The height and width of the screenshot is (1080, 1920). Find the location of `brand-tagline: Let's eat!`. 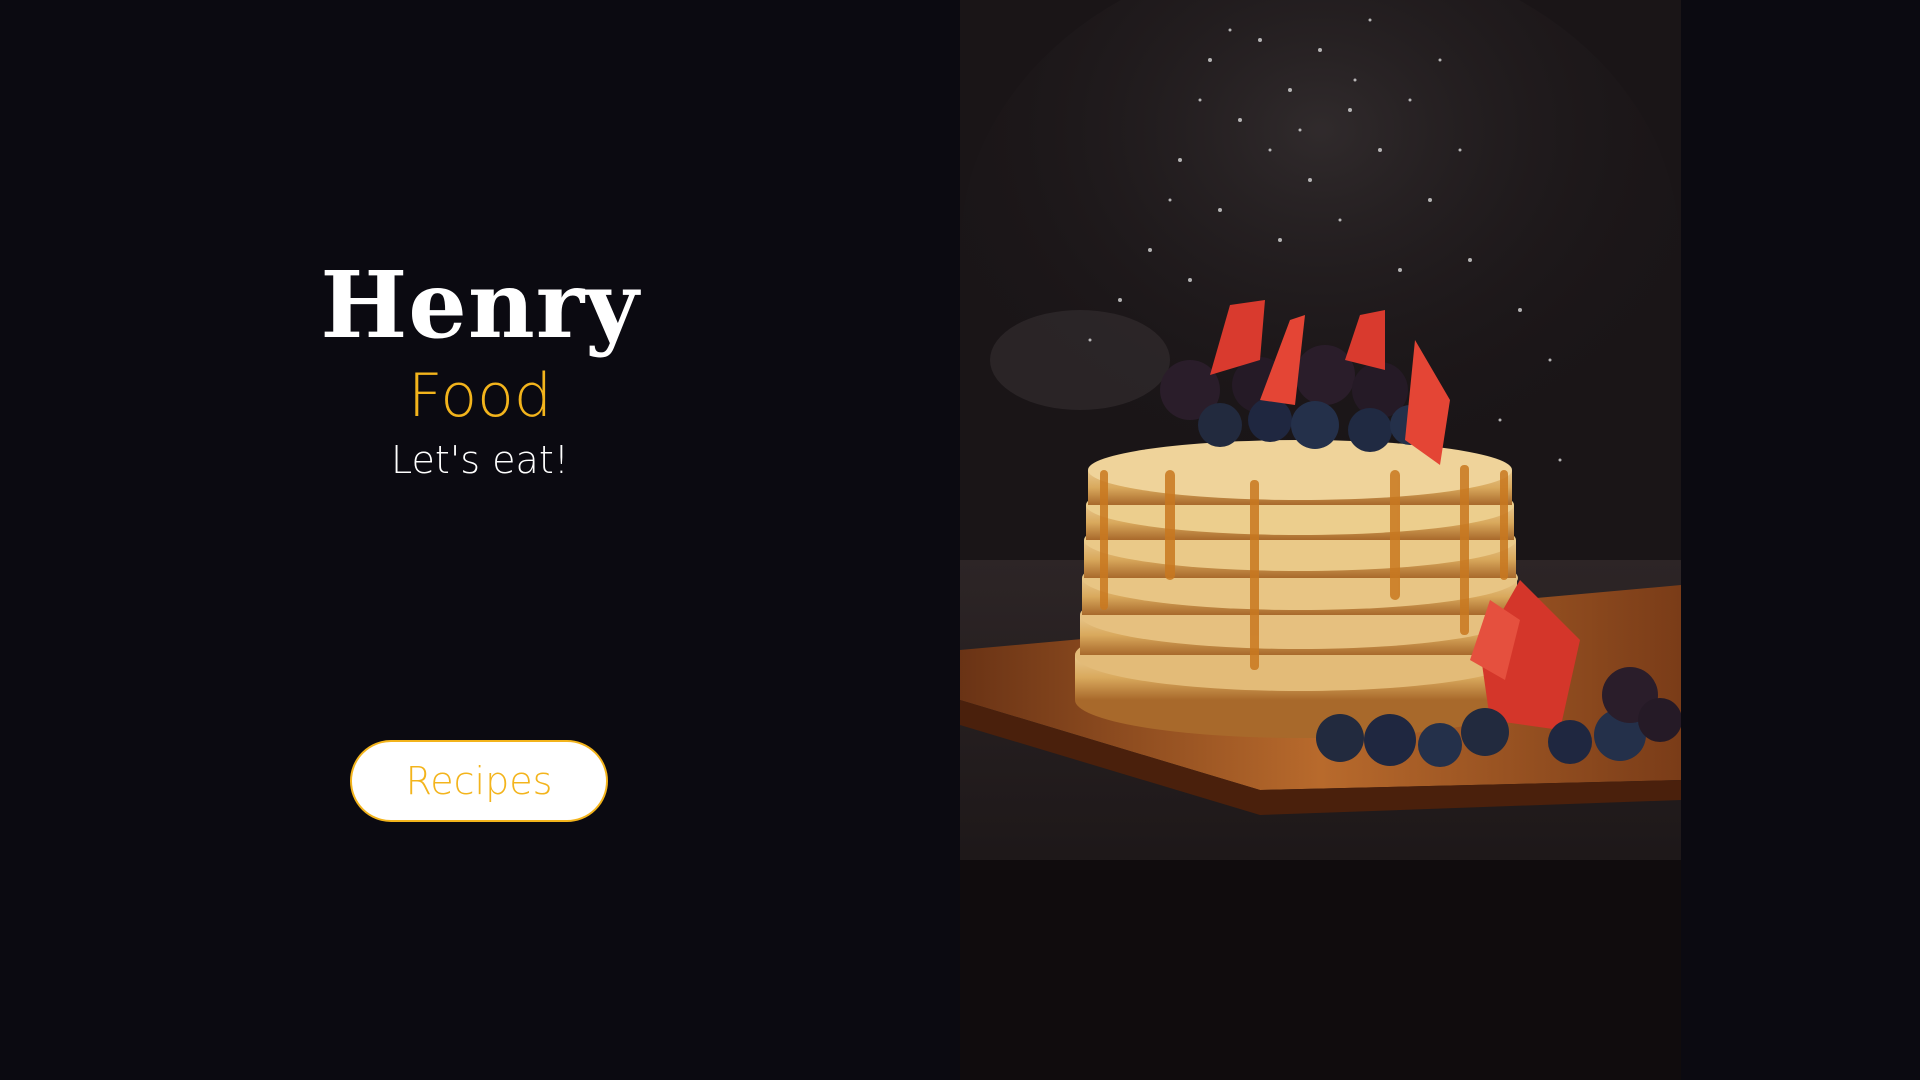

brand-tagline: Let's eat! is located at coordinates (480, 460).